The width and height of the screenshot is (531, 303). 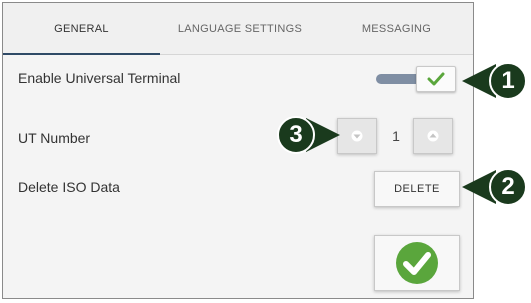 What do you see at coordinates (99, 78) in the screenshot?
I see `universal-terminal-label: Enable Universal Terminal` at bounding box center [99, 78].